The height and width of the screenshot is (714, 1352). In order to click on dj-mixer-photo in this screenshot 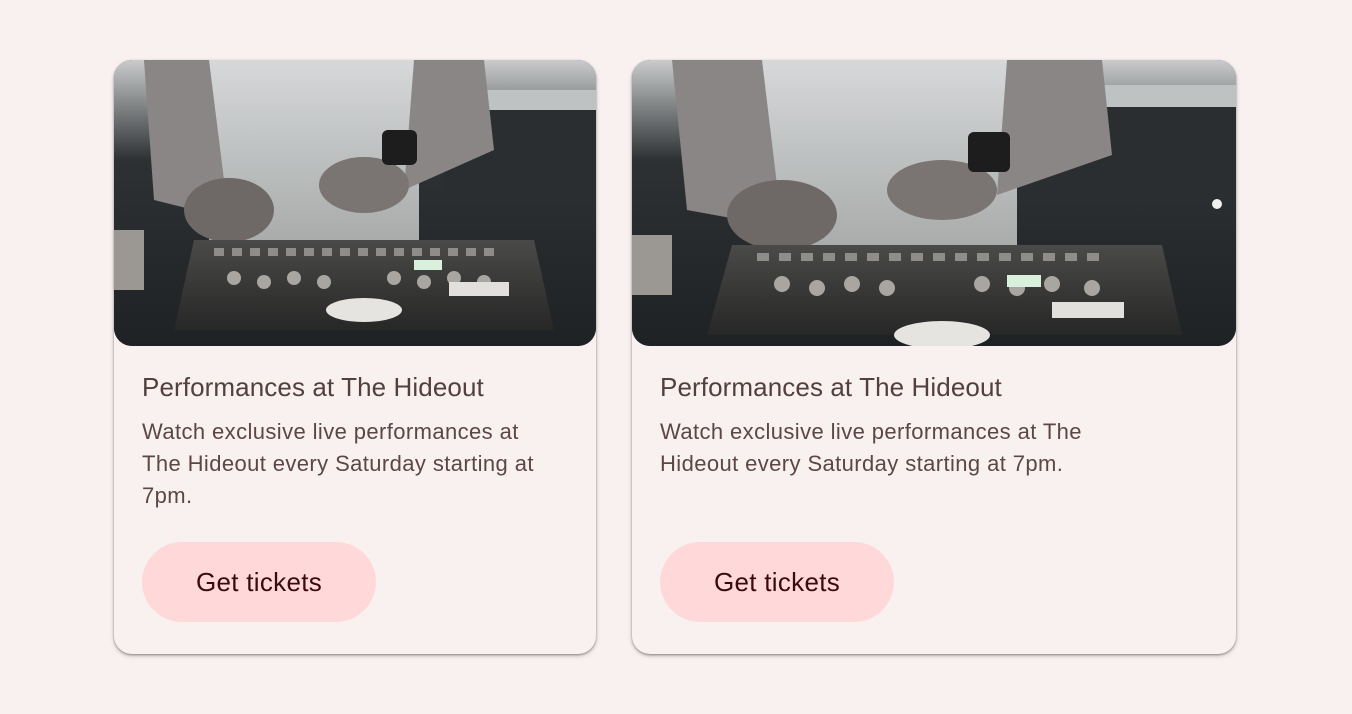, I will do `click(355, 203)`.